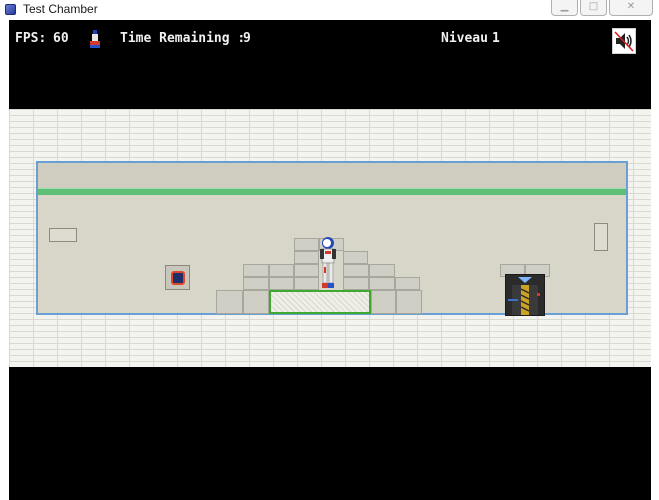 The width and height of the screenshot is (659, 500). What do you see at coordinates (95, 39) in the screenshot?
I see `player-lives-icon` at bounding box center [95, 39].